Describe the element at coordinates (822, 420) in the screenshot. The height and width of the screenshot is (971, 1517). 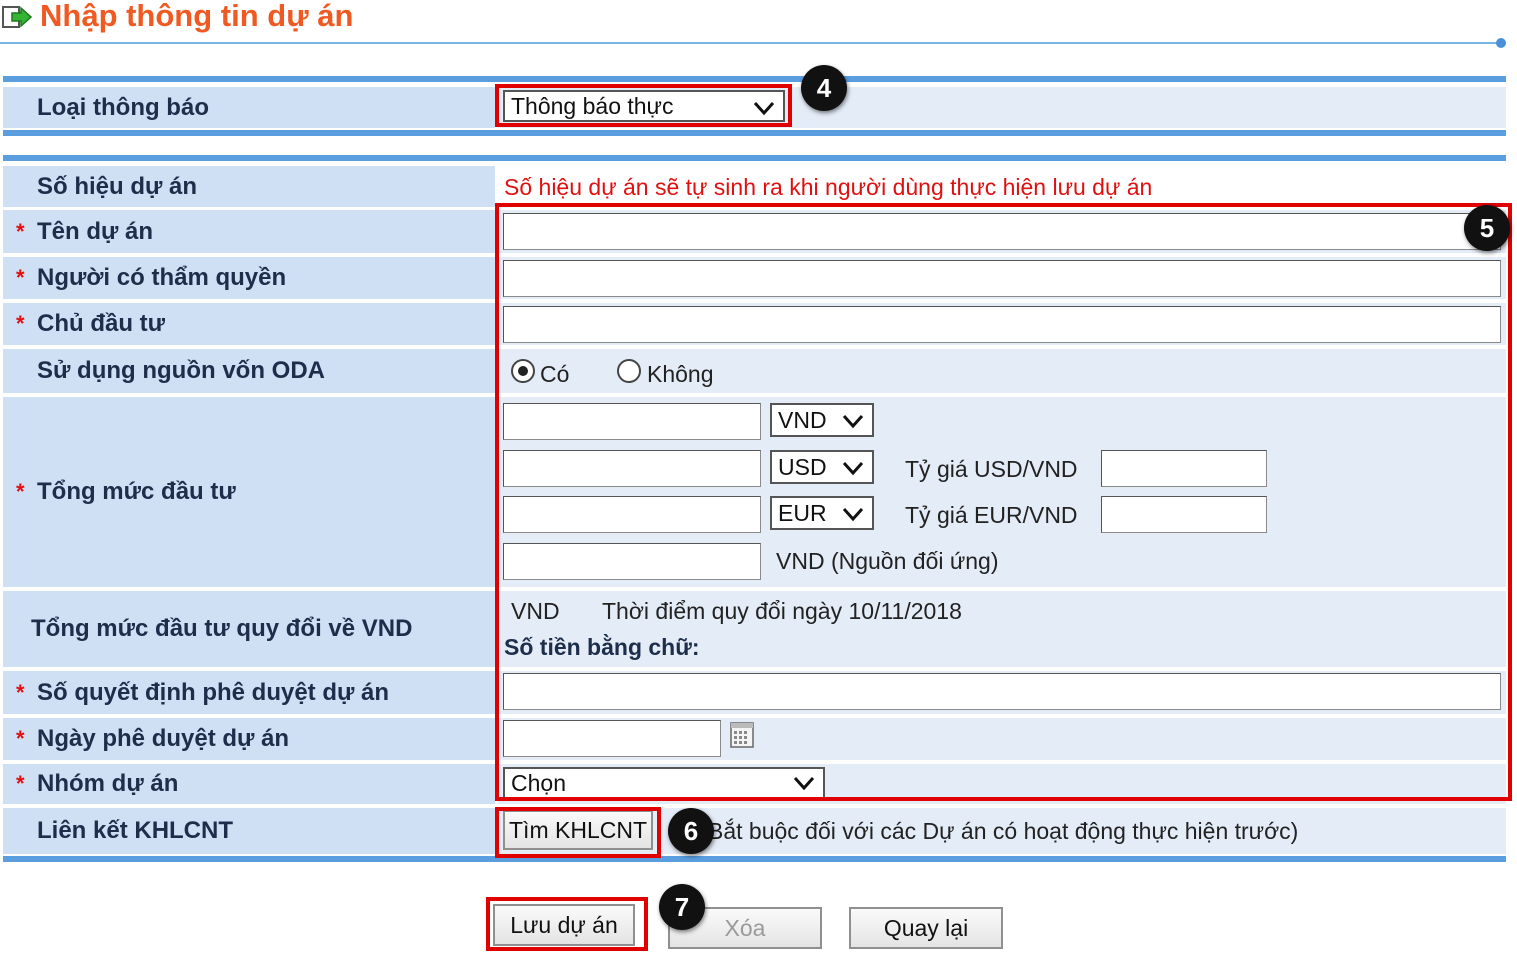
I see `currency-select-1: VND` at that location.